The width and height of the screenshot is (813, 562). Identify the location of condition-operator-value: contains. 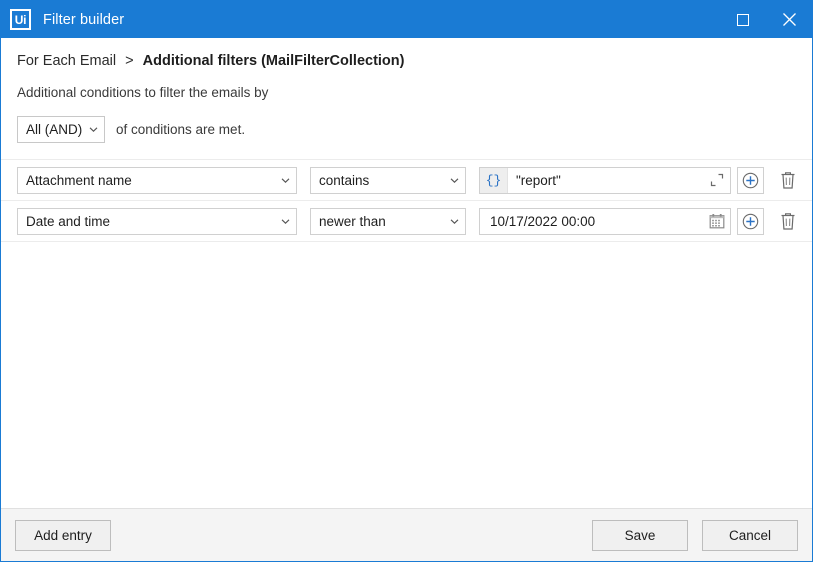
(344, 180).